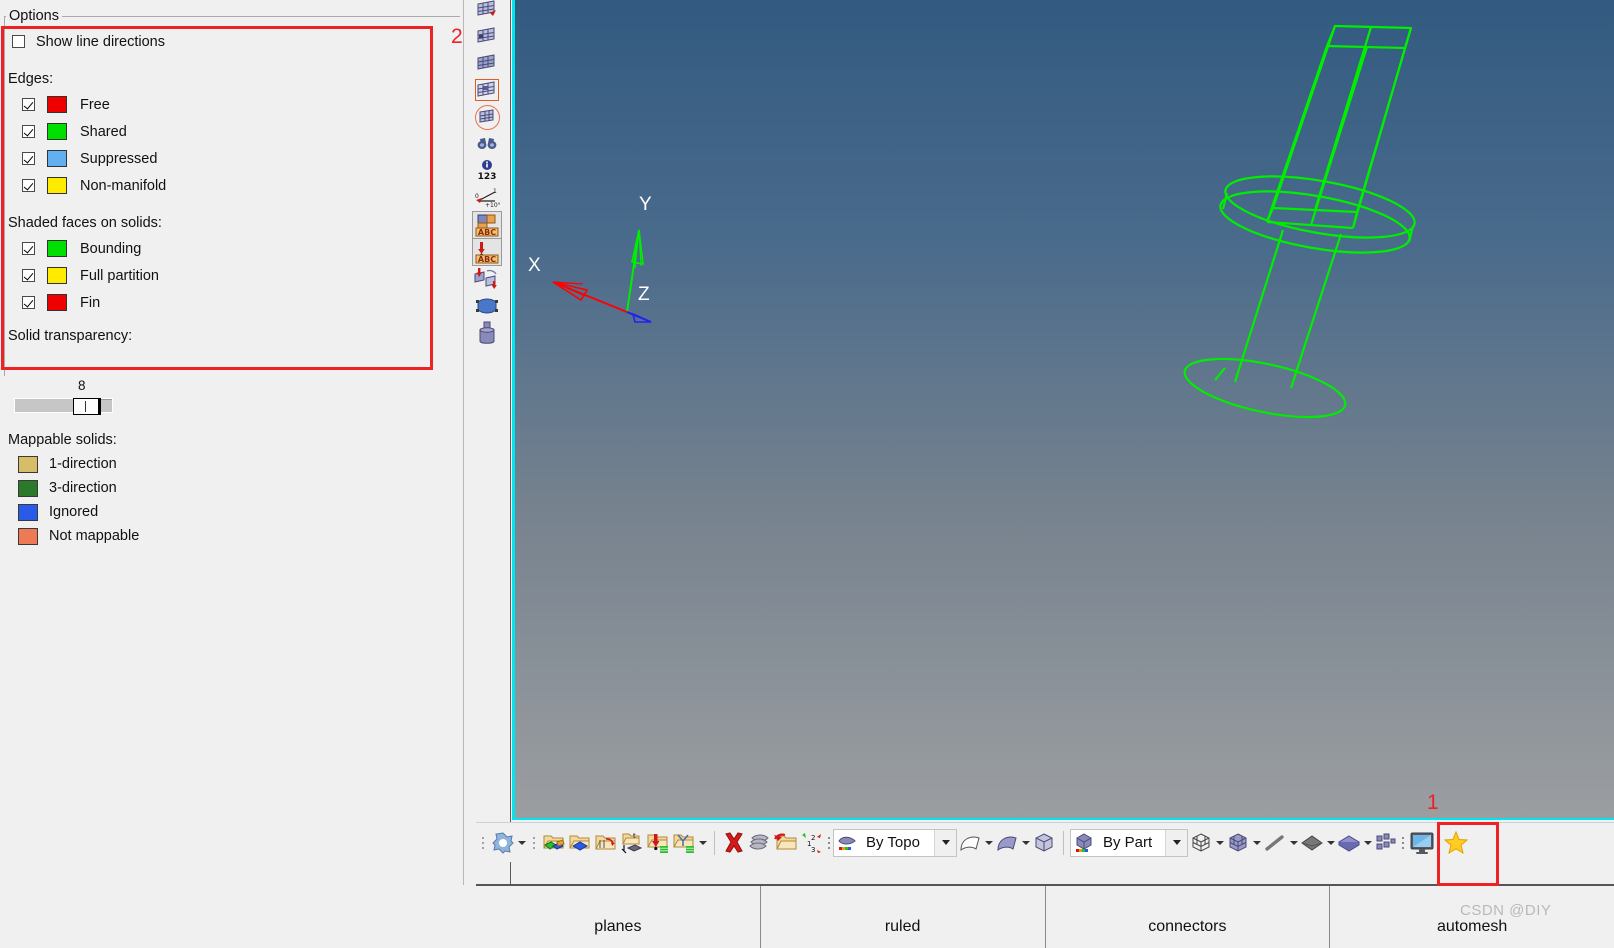 The image size is (1614, 948). I want to click on svg-text: 2, so click(813, 838).